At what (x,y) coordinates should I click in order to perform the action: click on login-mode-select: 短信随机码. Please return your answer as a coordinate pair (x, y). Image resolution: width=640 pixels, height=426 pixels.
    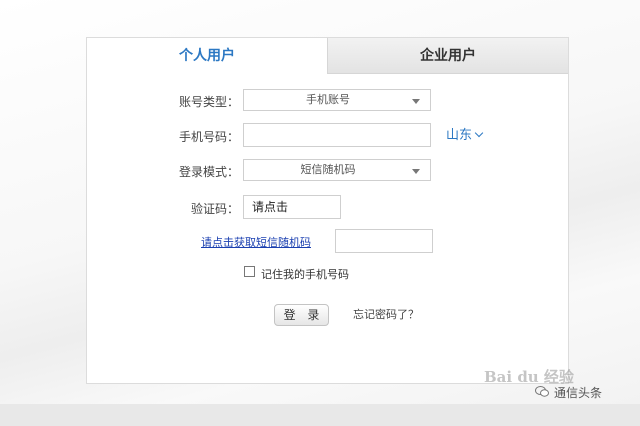
    Looking at the image, I should click on (337, 170).